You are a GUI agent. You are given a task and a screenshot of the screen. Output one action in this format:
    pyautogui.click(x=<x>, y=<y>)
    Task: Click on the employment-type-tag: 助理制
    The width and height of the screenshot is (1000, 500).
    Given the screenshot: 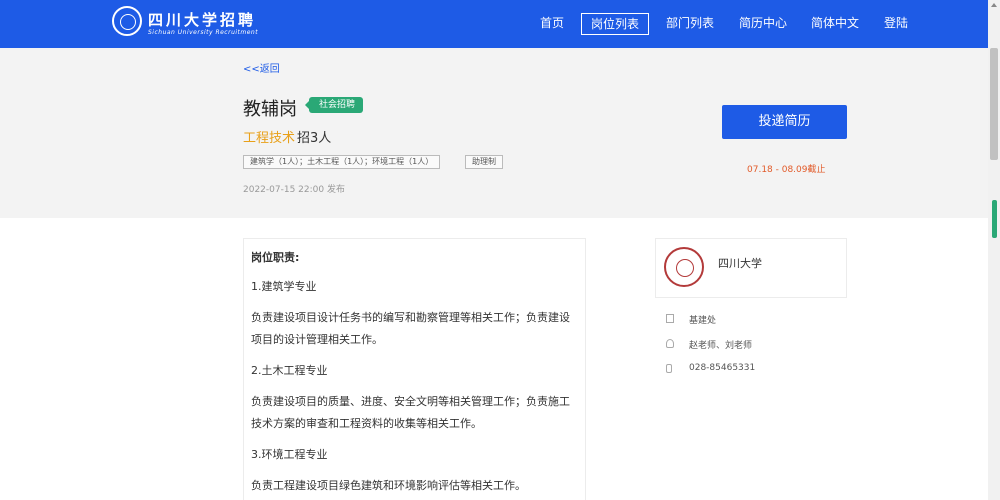 What is the action you would take?
    pyautogui.click(x=484, y=162)
    